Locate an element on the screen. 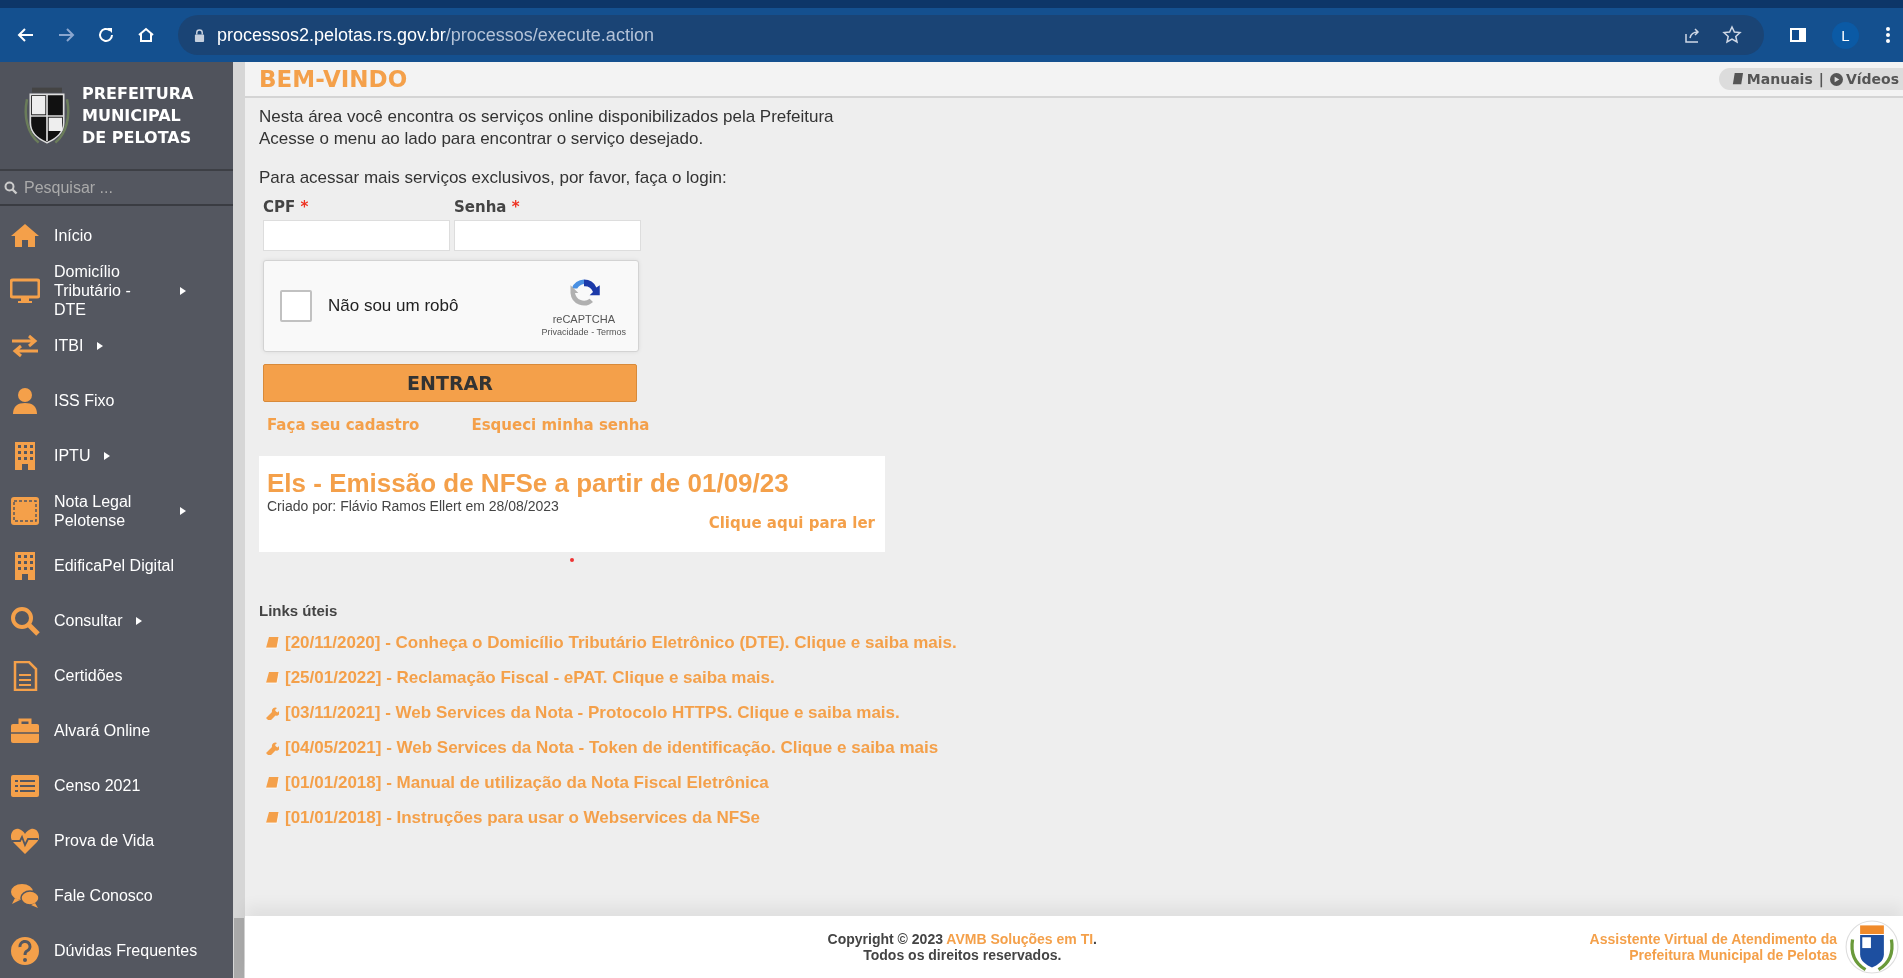  menu-item: Nota Legal Pelotense is located at coordinates (116, 510).